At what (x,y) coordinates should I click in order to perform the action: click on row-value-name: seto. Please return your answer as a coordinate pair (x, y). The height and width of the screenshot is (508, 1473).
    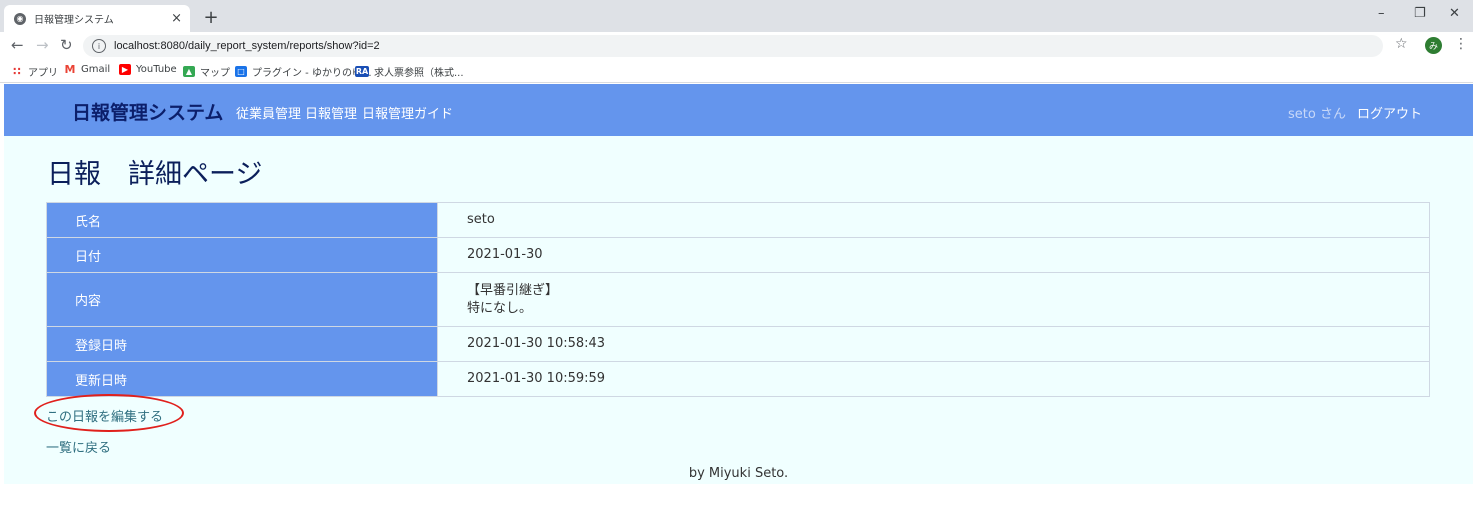
    Looking at the image, I should click on (933, 220).